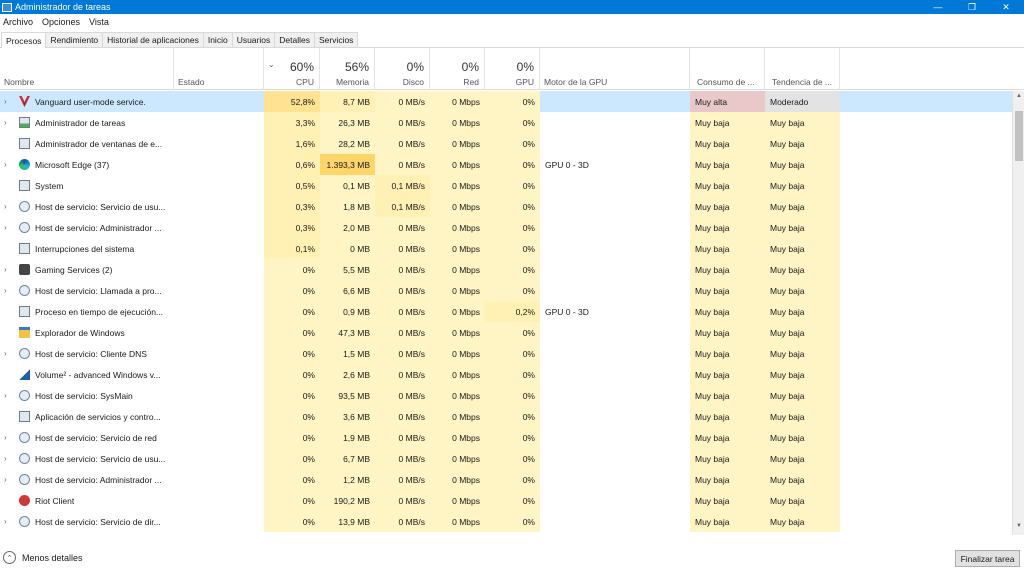 The width and height of the screenshot is (1024, 570). Describe the element at coordinates (253, 39) in the screenshot. I see `tab-usuarios: Usuarios` at that location.